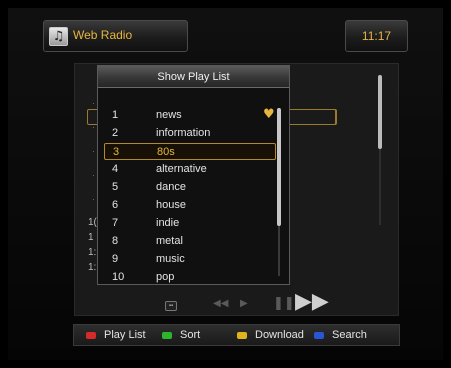  What do you see at coordinates (279, 335) in the screenshot?
I see `download-key: Download` at bounding box center [279, 335].